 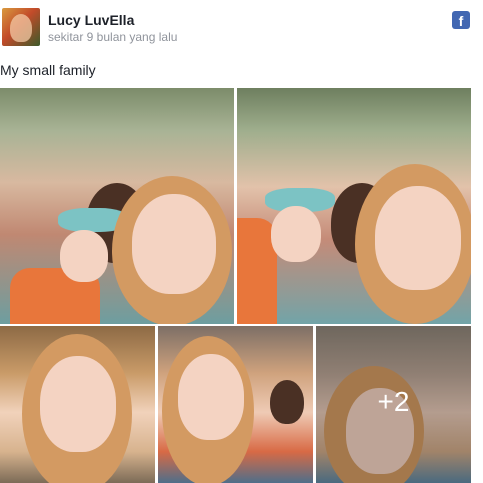 What do you see at coordinates (21, 27) in the screenshot?
I see `author-avatar` at bounding box center [21, 27].